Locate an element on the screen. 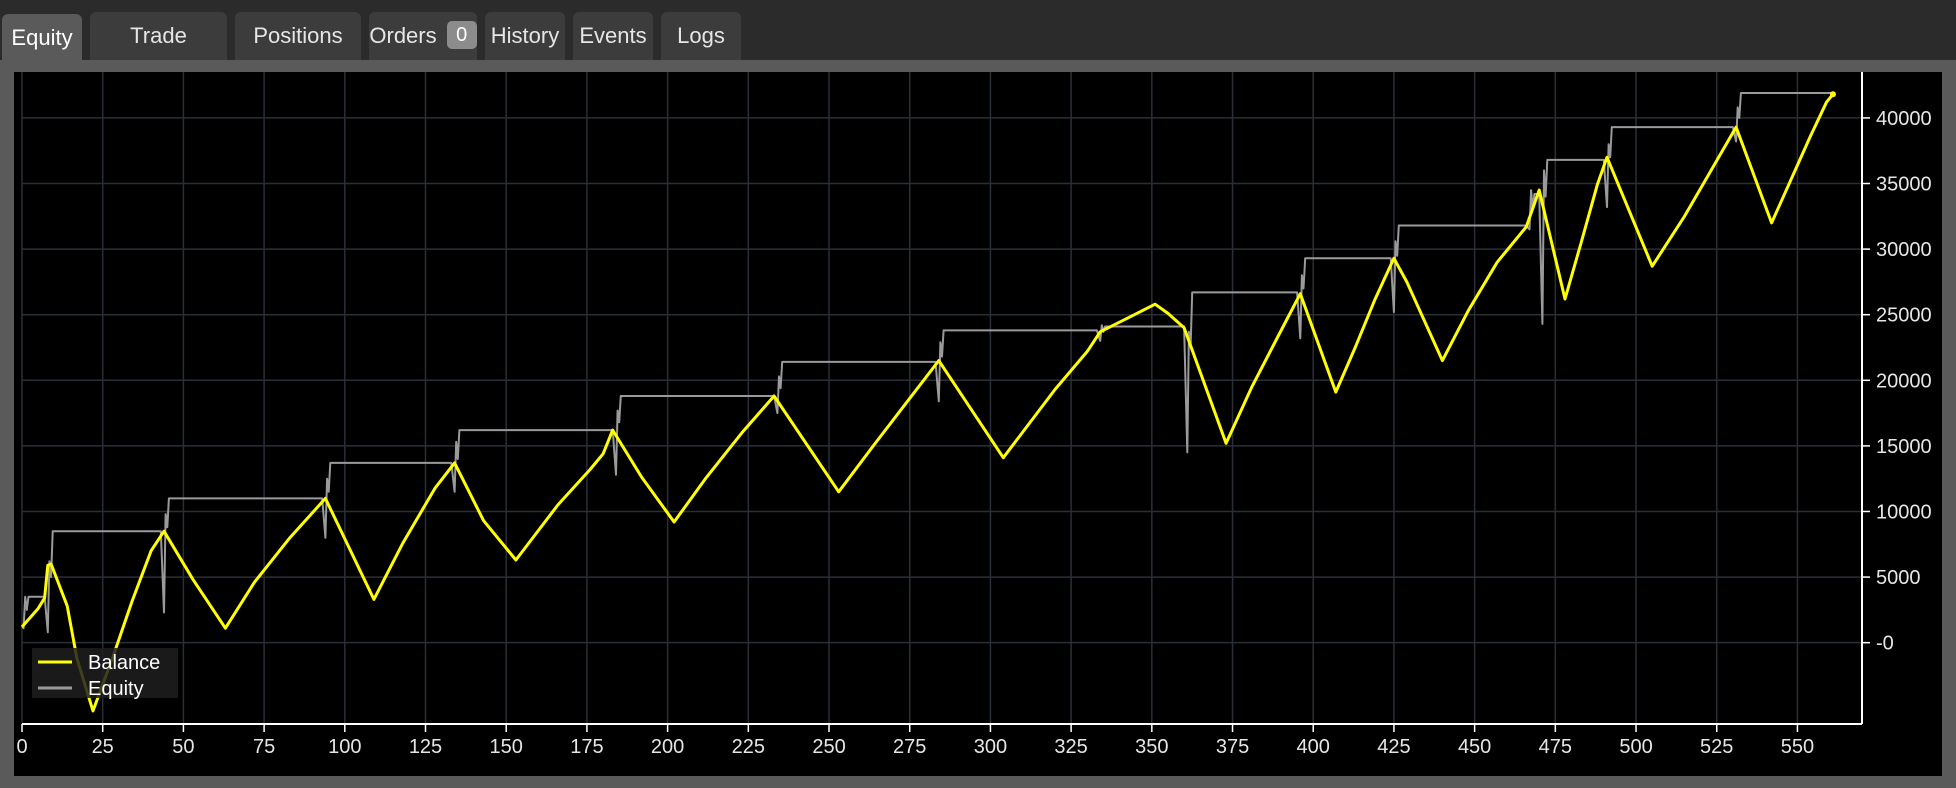 This screenshot has width=1956, height=788. y-tick-label: 15000 is located at coordinates (1904, 447).